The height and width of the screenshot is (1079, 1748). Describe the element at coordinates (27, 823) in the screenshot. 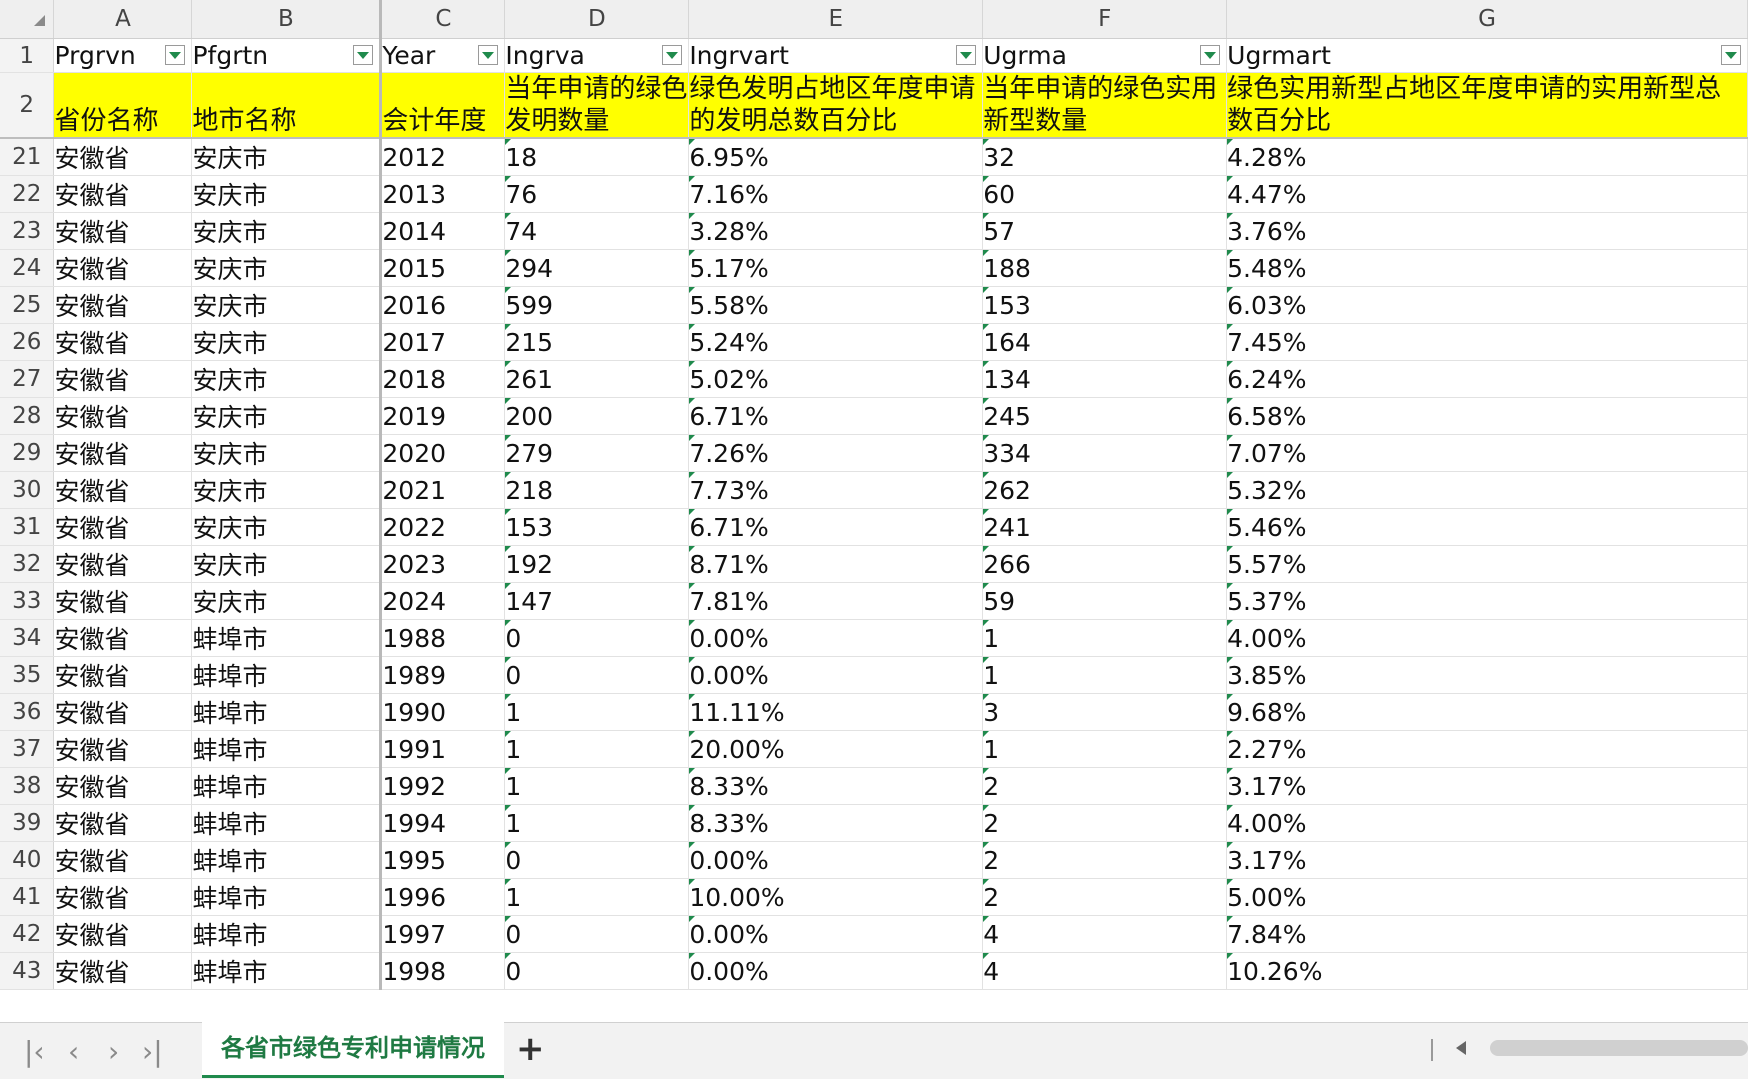

I see `row-number: 39` at that location.